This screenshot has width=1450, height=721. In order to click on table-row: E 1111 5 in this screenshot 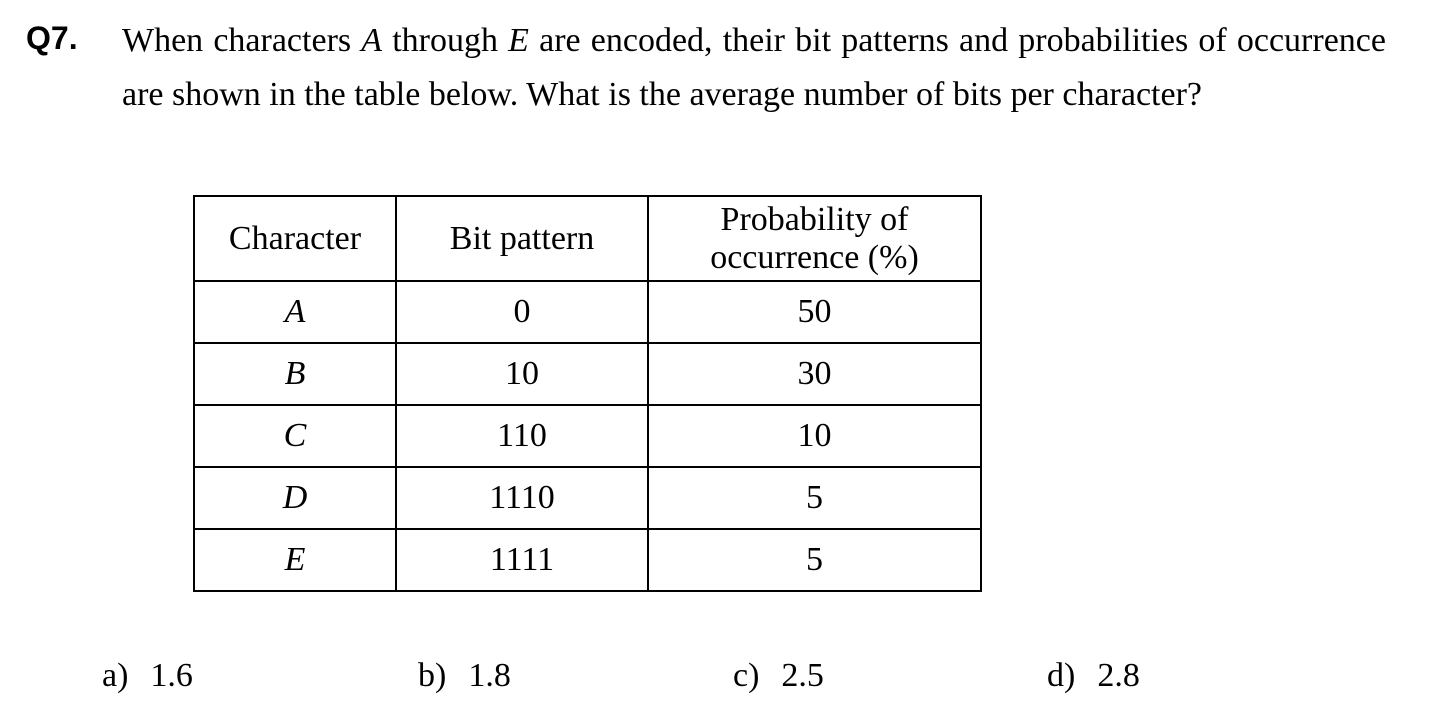, I will do `click(587, 560)`.